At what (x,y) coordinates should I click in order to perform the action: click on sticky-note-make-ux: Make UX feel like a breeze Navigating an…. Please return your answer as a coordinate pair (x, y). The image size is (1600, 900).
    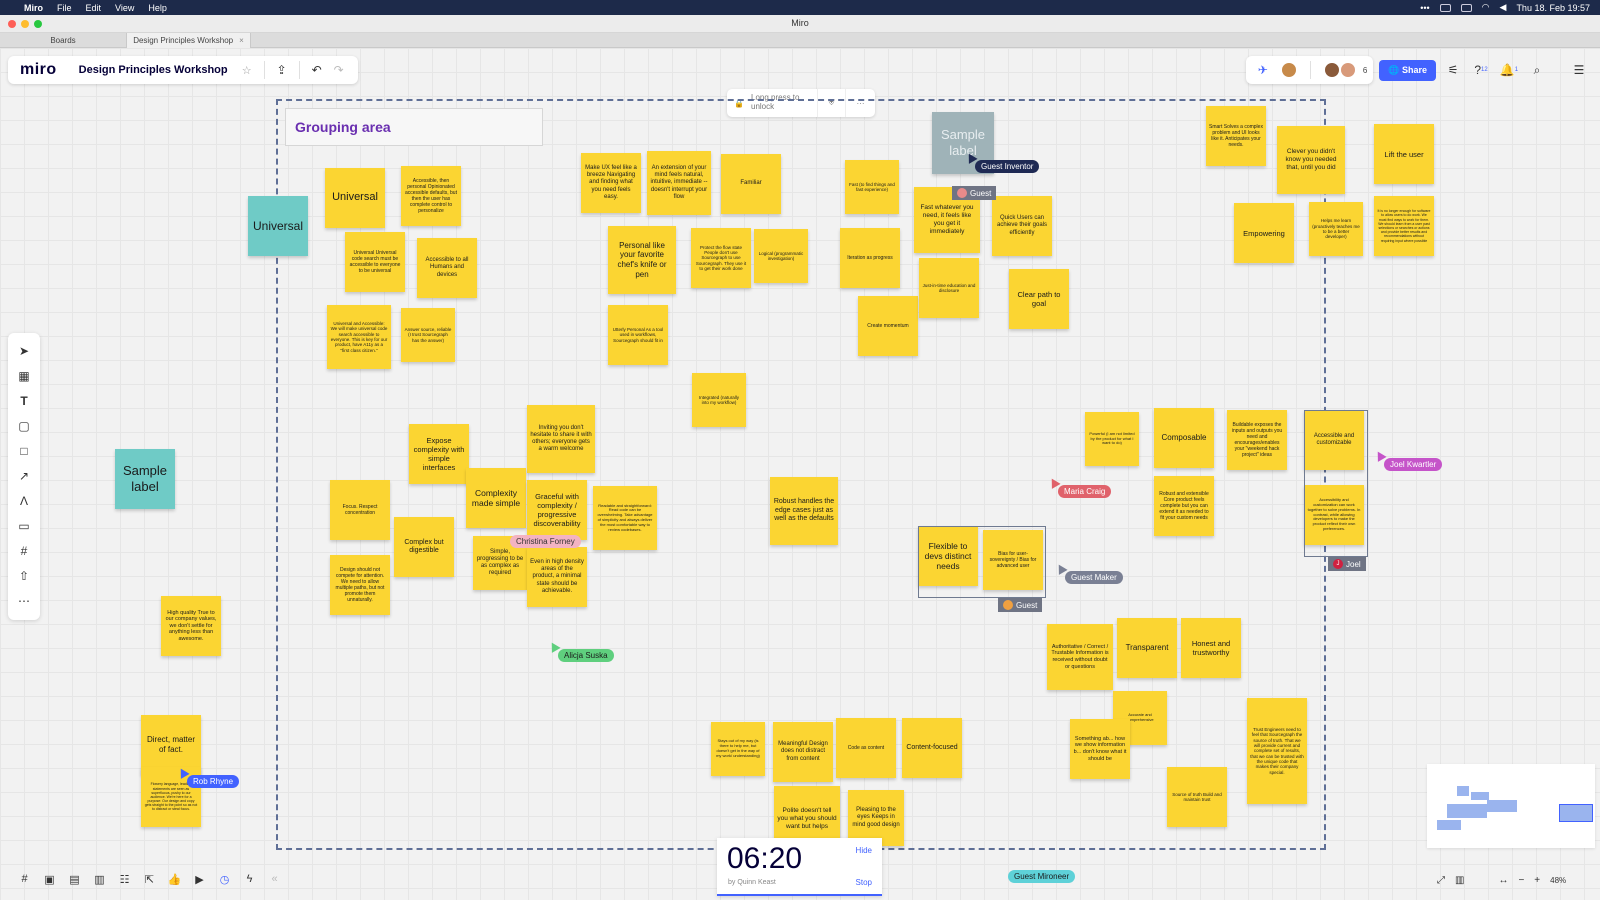
    Looking at the image, I should click on (611, 183).